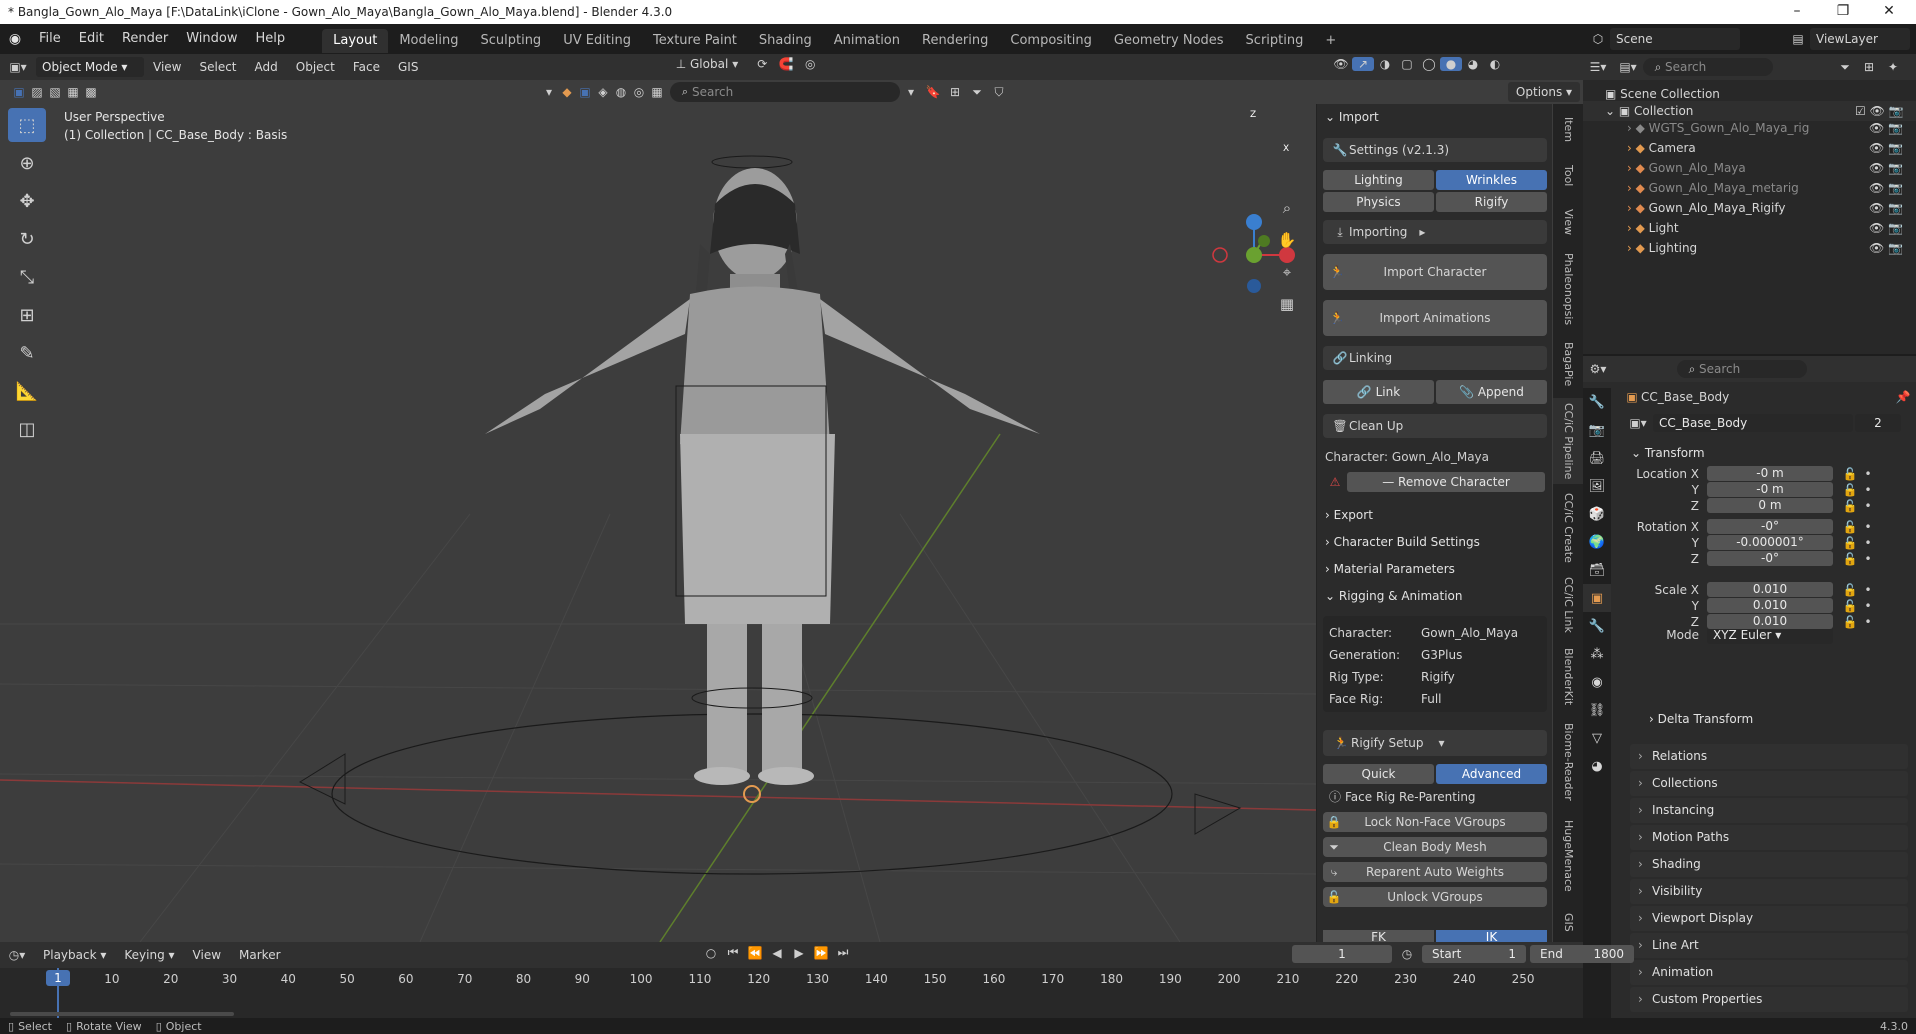 Image resolution: width=1916 pixels, height=1034 pixels. Describe the element at coordinates (762, 64) in the screenshot. I see `pivot-icon: ⟳` at that location.